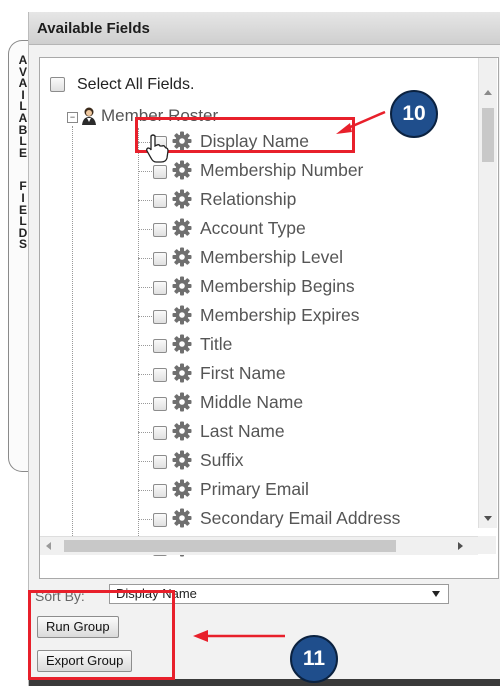 This screenshot has width=500, height=686. What do you see at coordinates (280, 315) in the screenshot?
I see `field-label: Membership Expires` at bounding box center [280, 315].